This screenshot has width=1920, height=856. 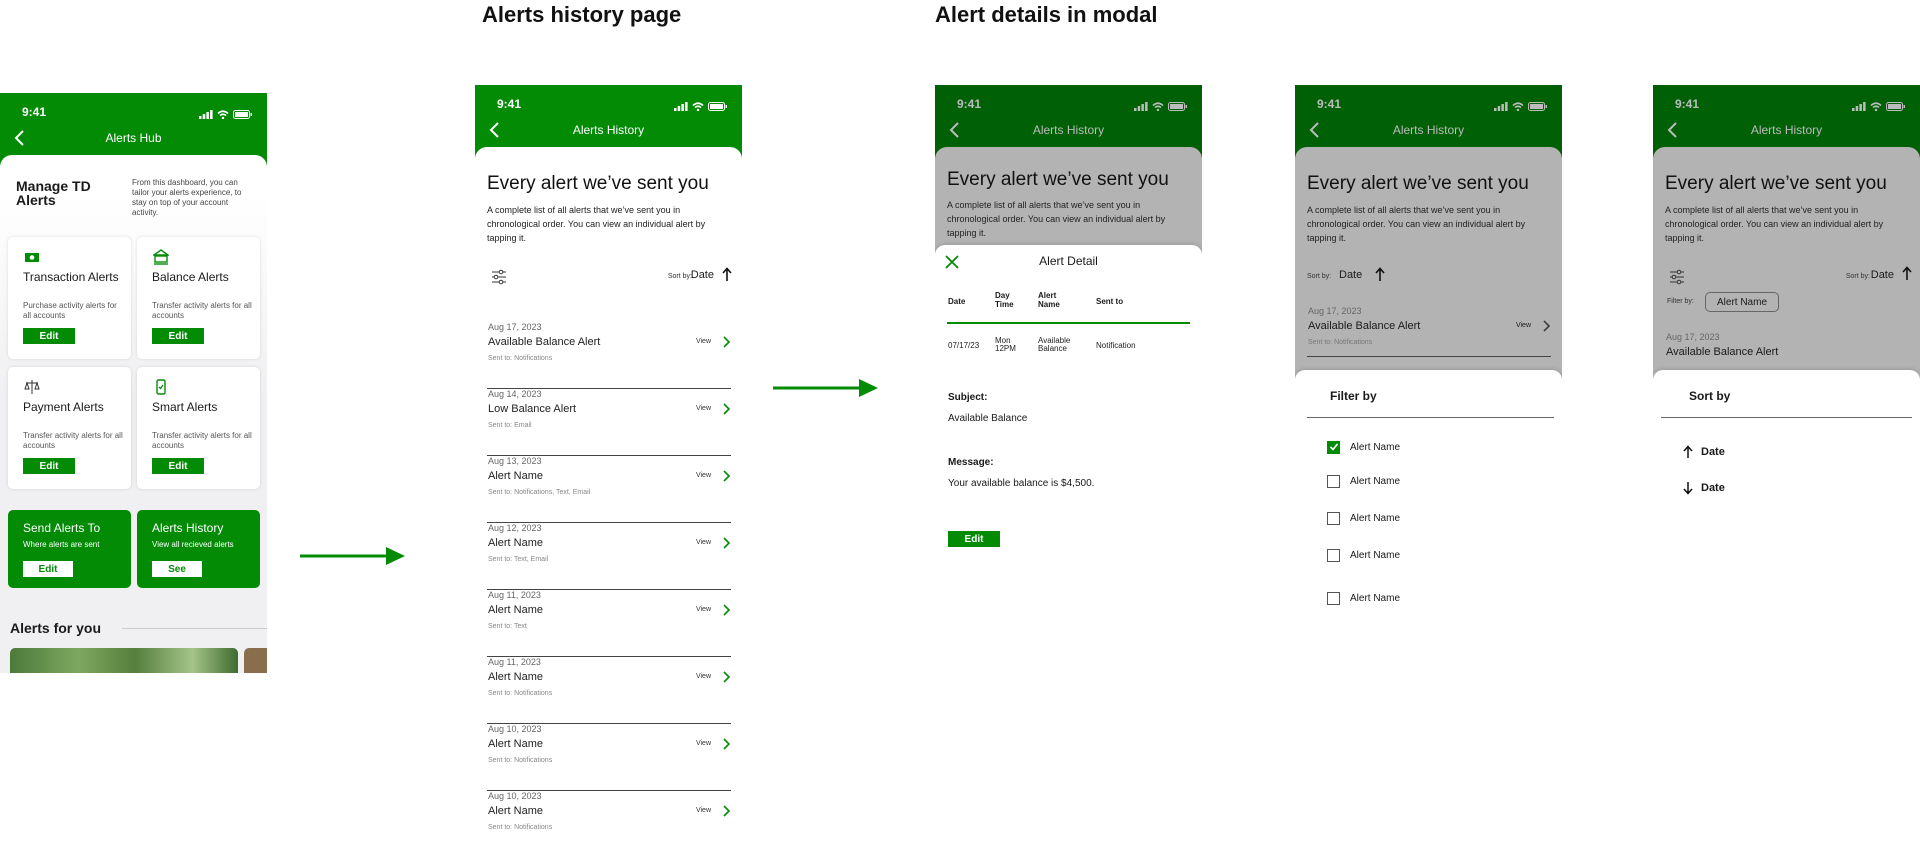 What do you see at coordinates (957, 301) in the screenshot?
I see `col-date: Date` at bounding box center [957, 301].